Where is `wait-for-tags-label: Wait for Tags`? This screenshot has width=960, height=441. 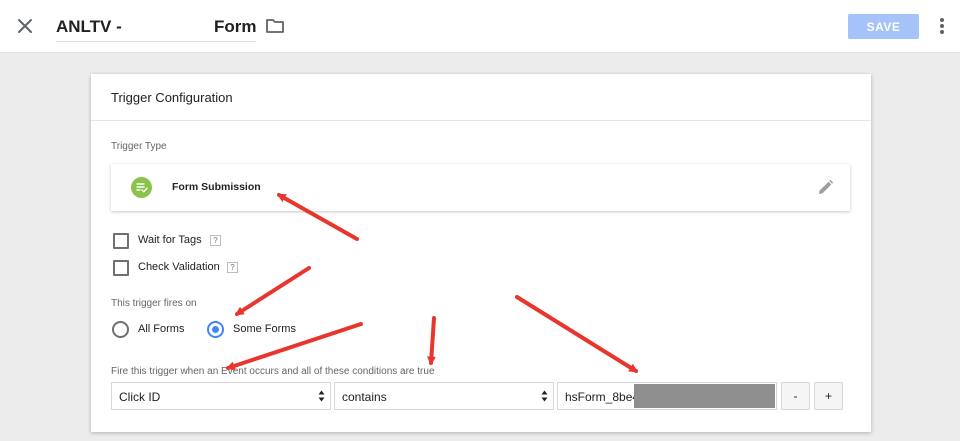
wait-for-tags-label: Wait for Tags is located at coordinates (170, 240).